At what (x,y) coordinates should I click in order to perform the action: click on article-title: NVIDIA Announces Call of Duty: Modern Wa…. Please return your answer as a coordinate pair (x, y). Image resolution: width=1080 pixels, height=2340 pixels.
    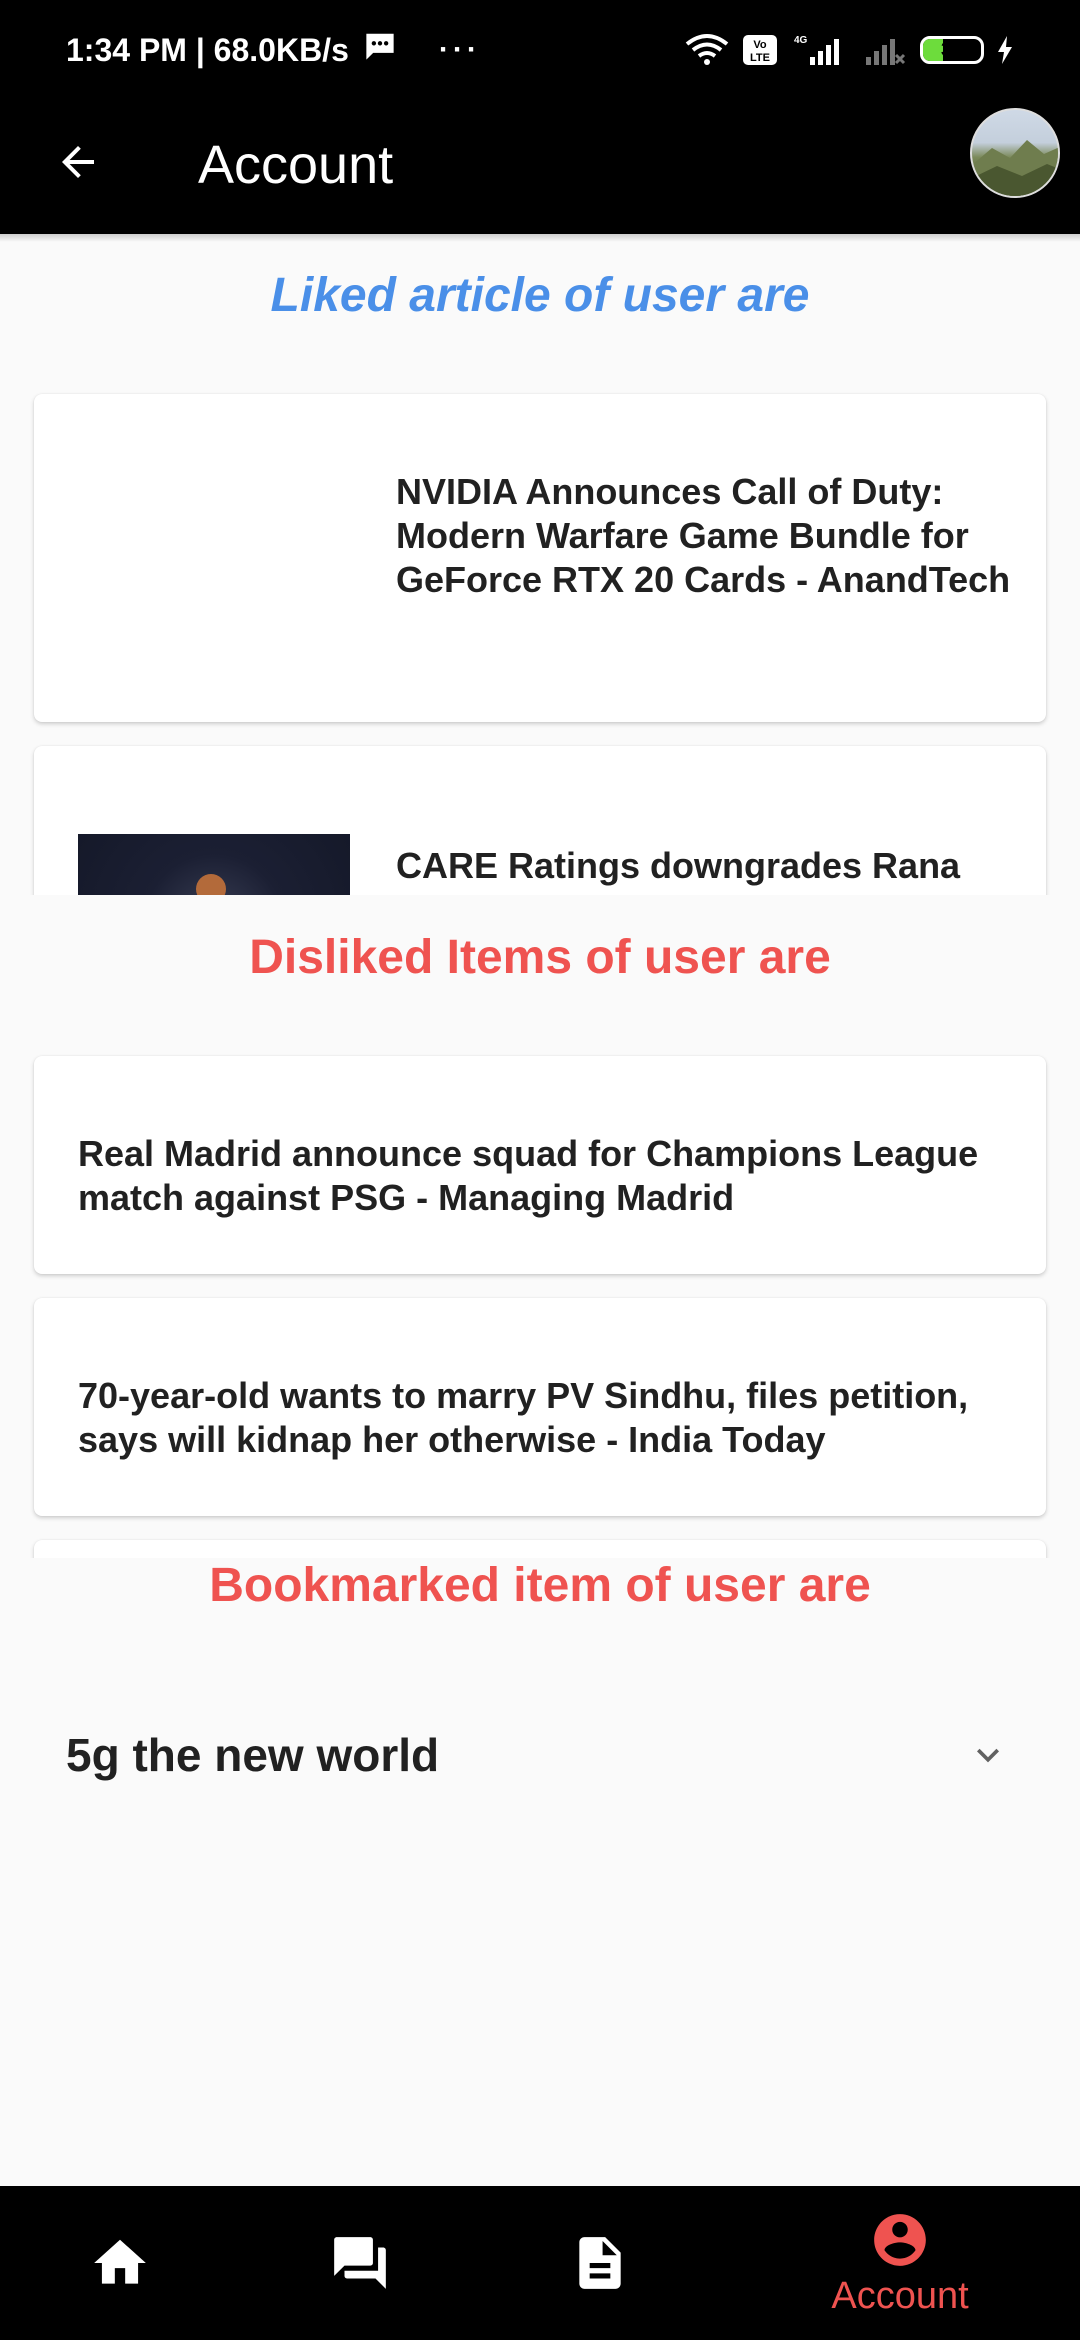
    Looking at the image, I should click on (703, 535).